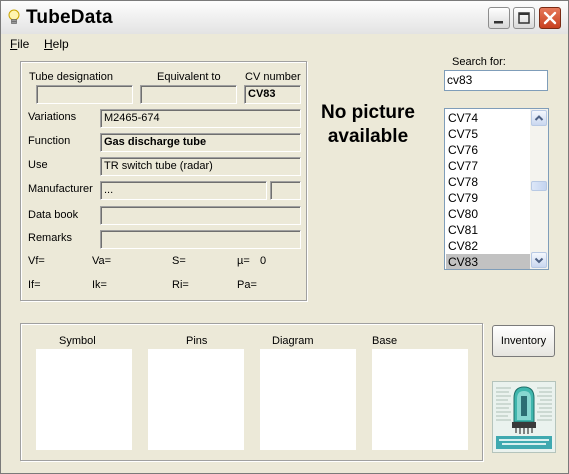 The image size is (569, 474). I want to click on scroll-down-button, so click(539, 260).